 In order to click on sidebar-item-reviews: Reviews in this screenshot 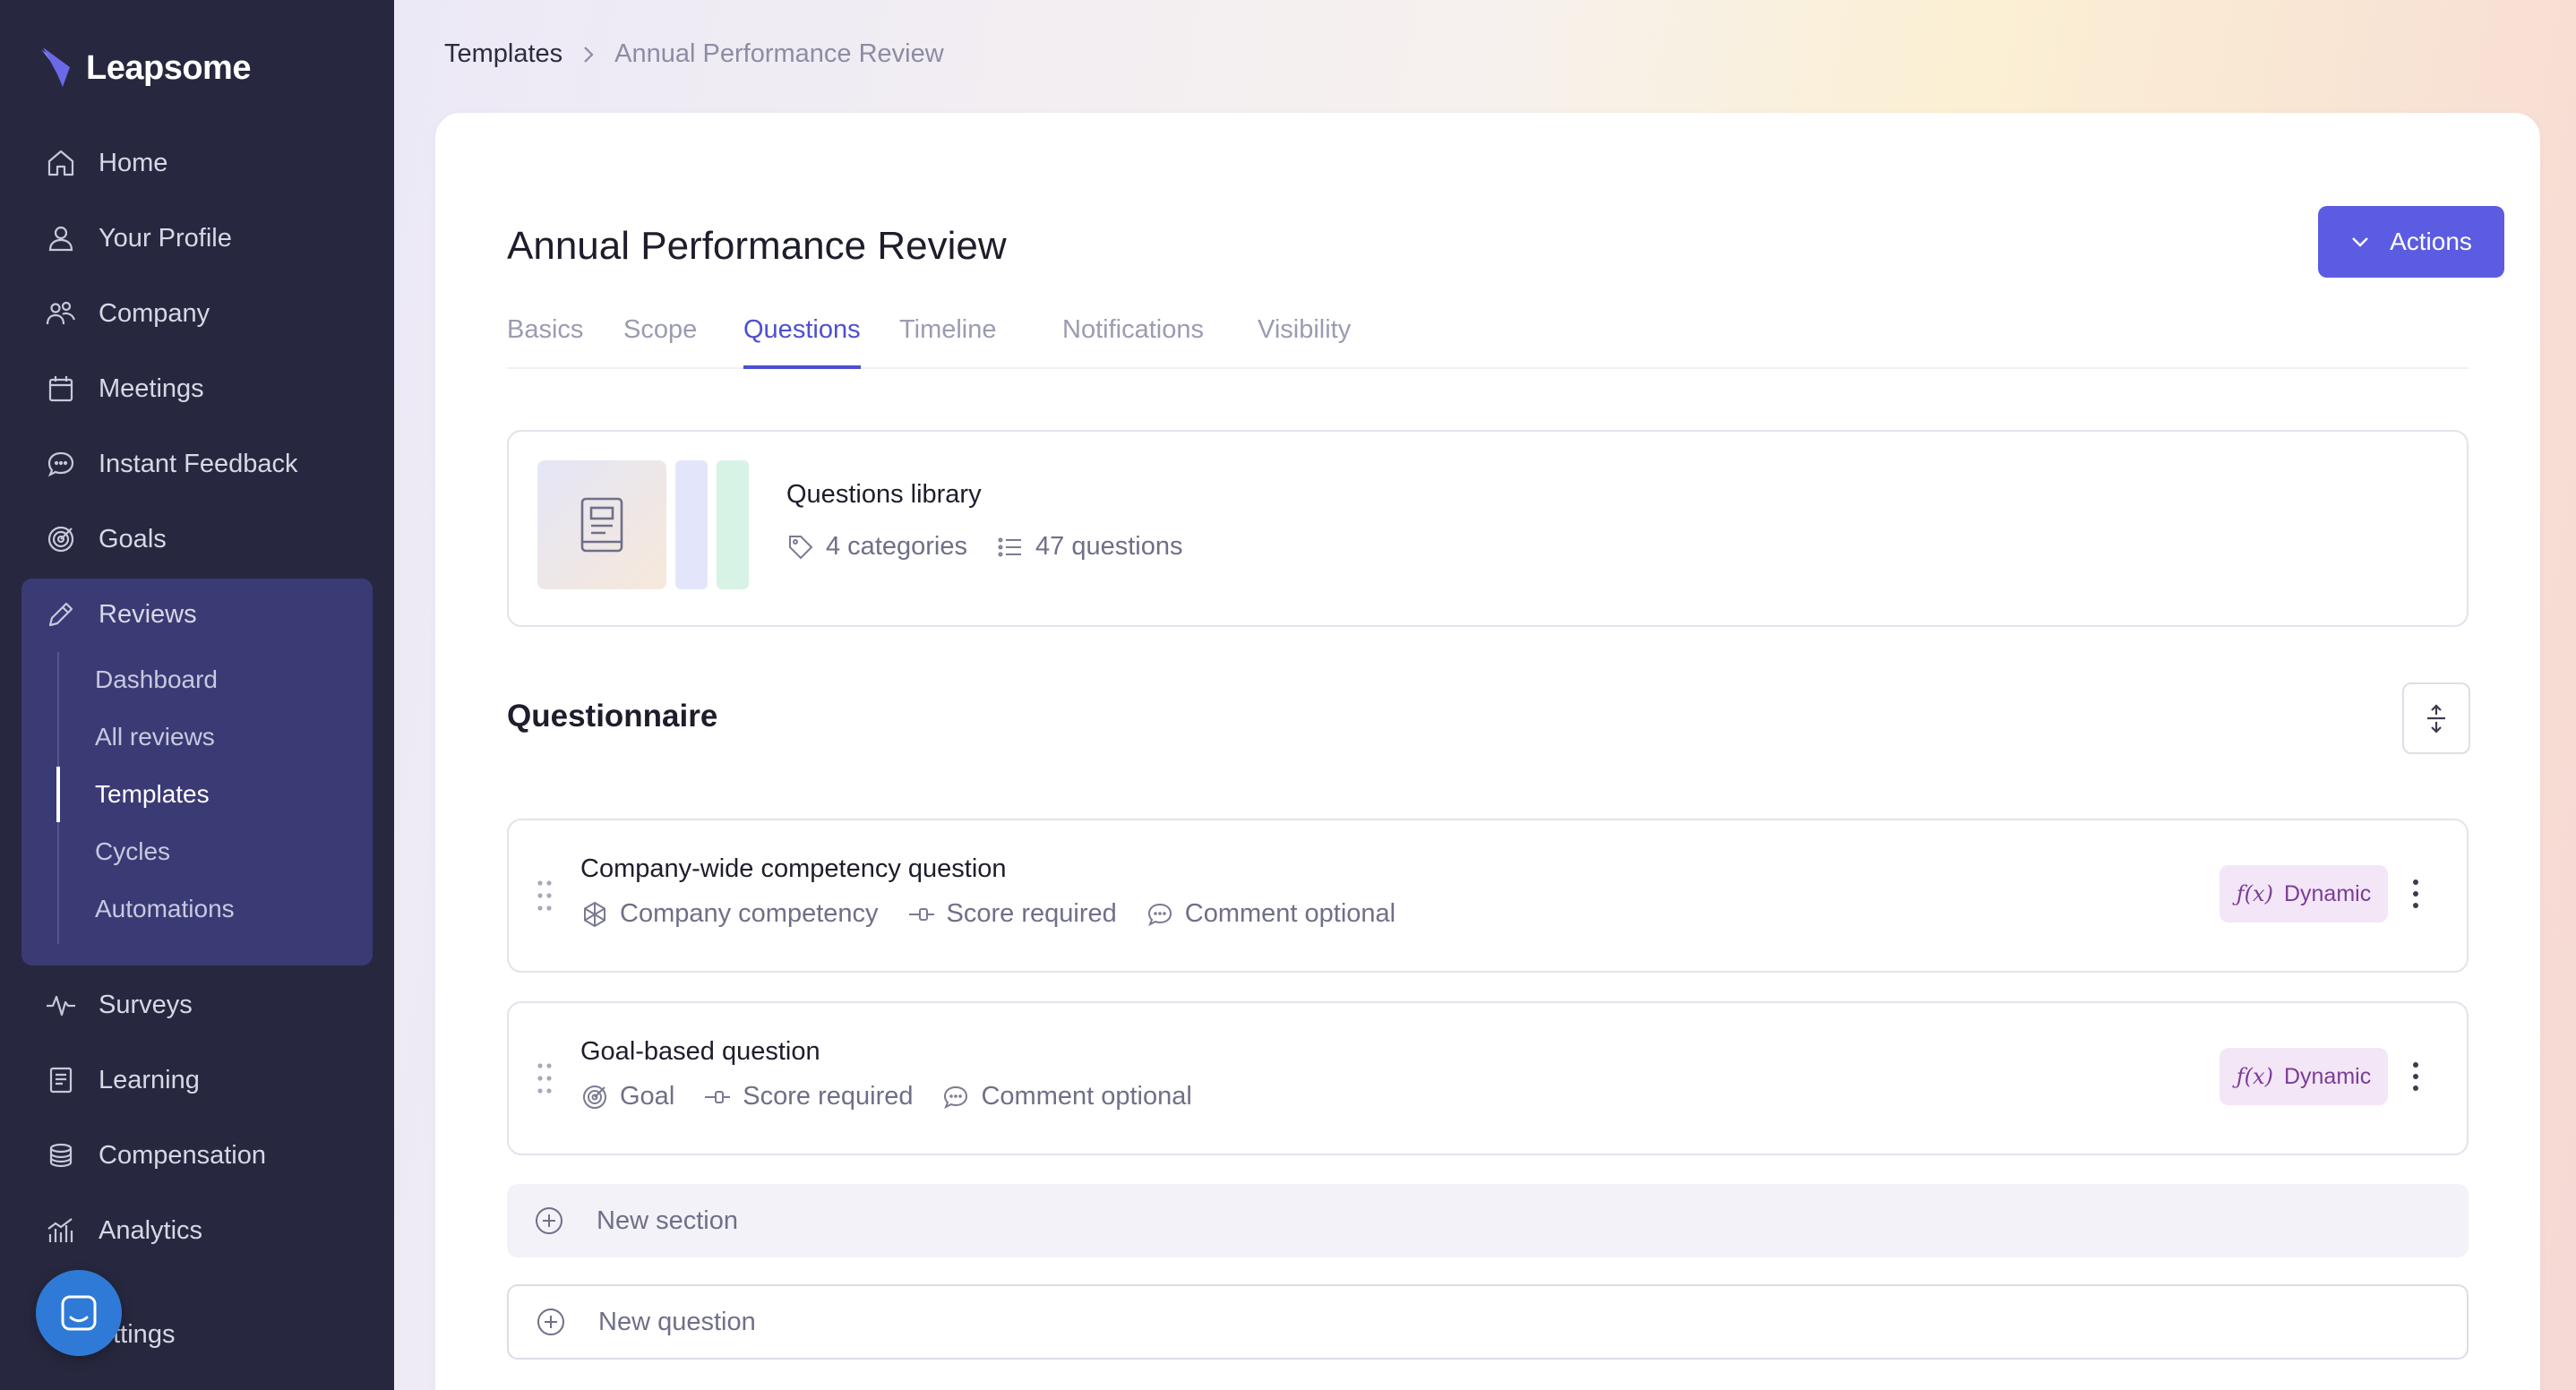, I will do `click(121, 614)`.